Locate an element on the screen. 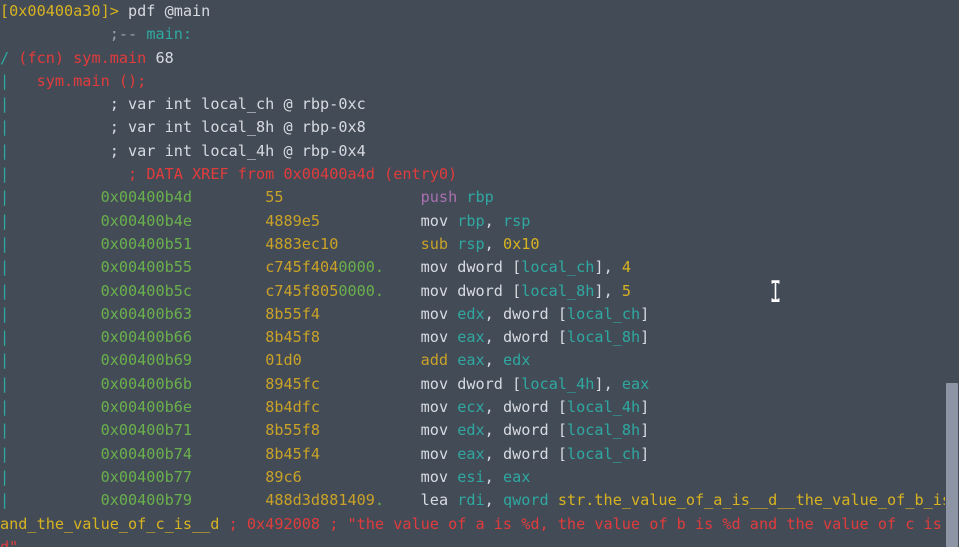 The height and width of the screenshot is (547, 959). string-literal-cont: d" is located at coordinates (9, 542).